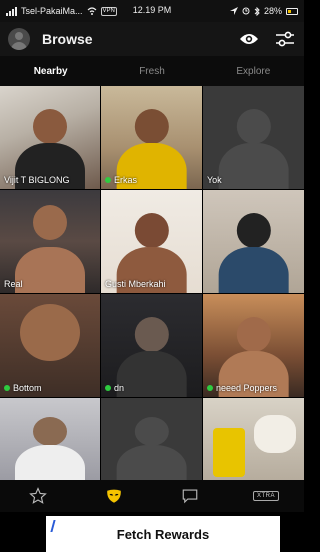 This screenshot has width=320, height=552. I want to click on profile-card: Bottom, so click(50, 345).